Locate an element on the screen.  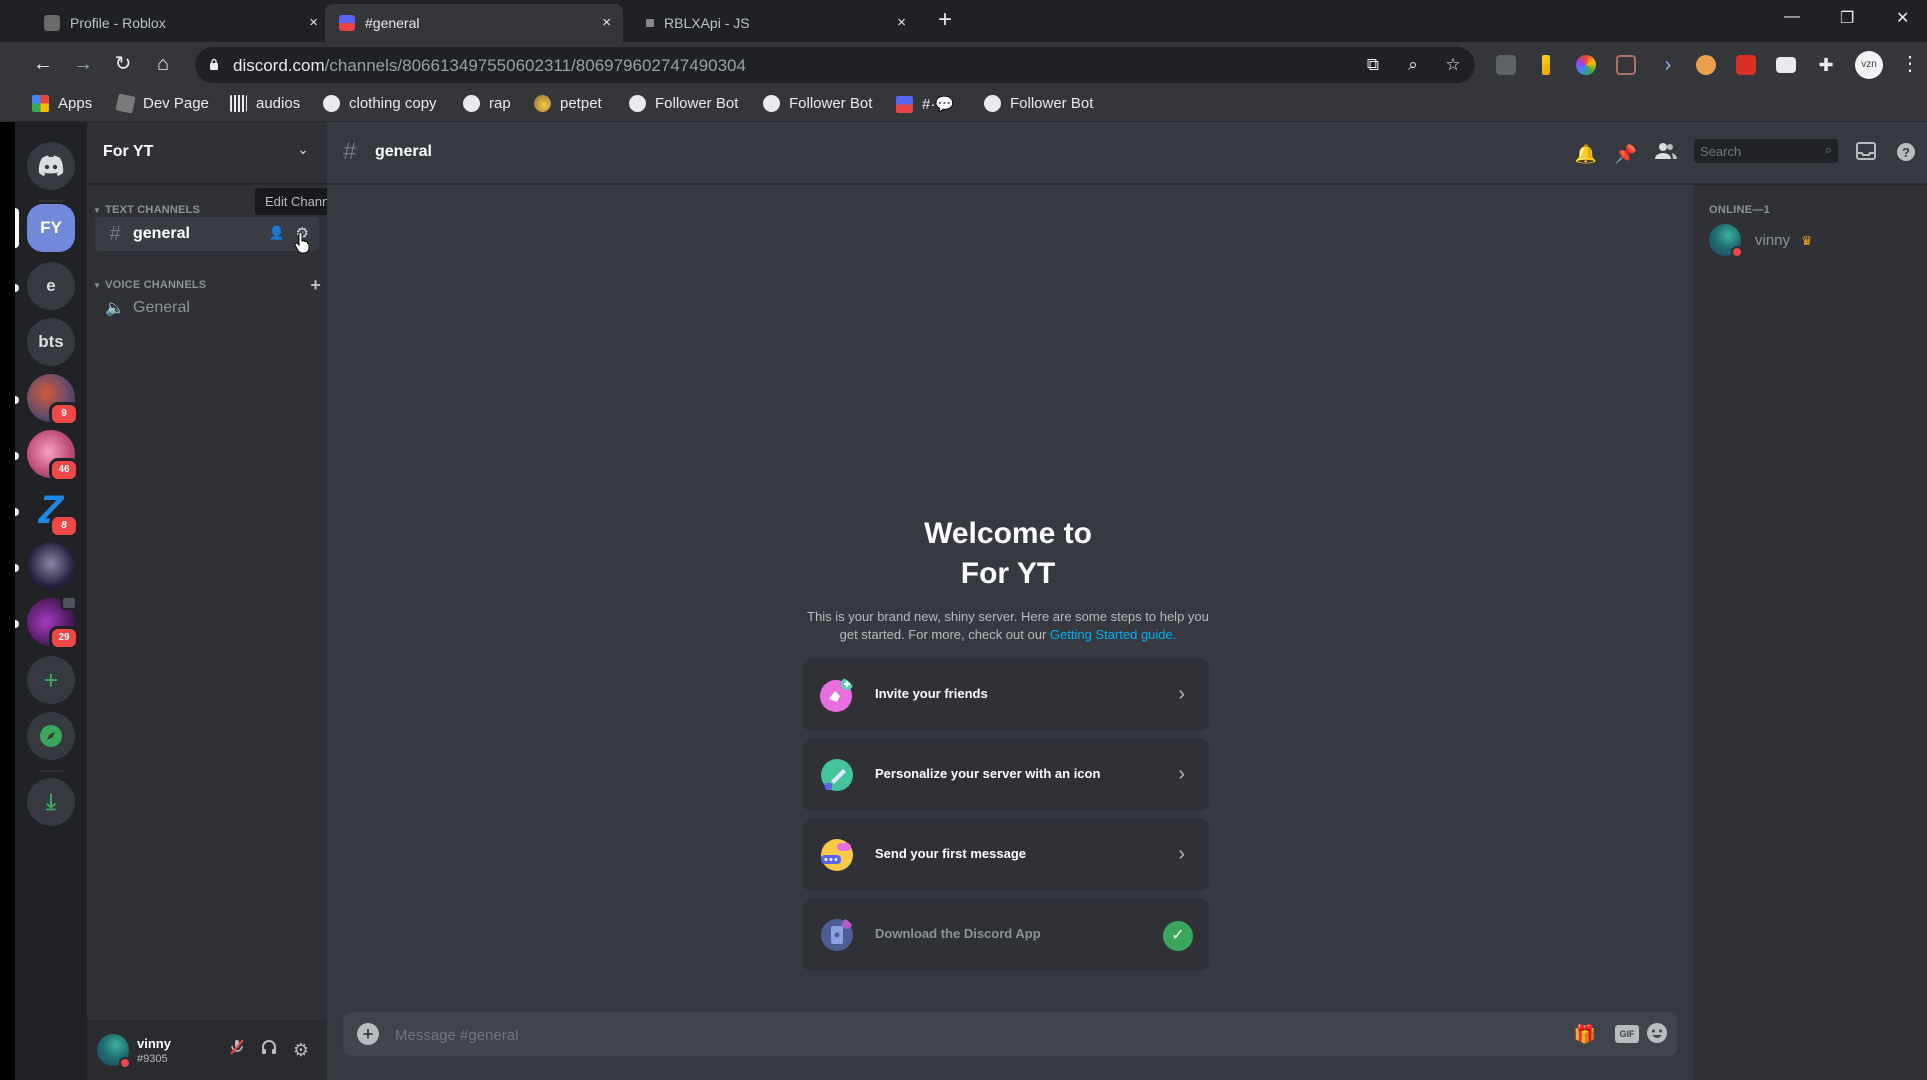
search-box: ⌕ is located at coordinates (1766, 151).